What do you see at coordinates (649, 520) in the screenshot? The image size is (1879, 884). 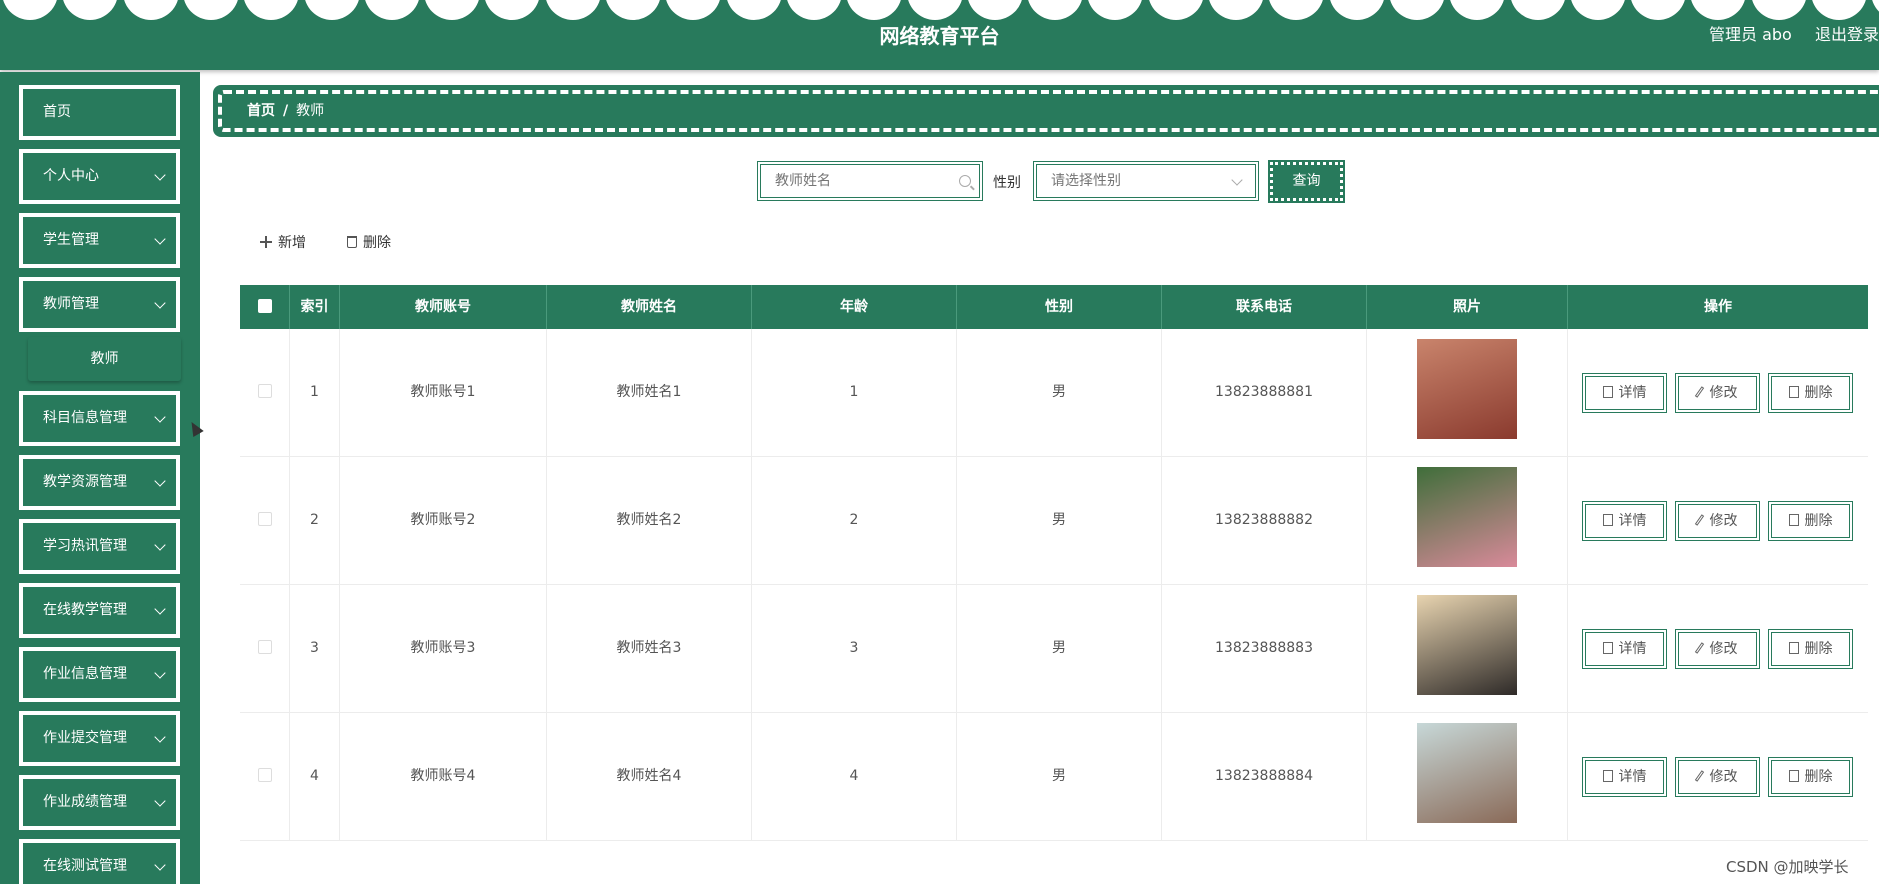 I see `cell-name: 教师姓名2` at bounding box center [649, 520].